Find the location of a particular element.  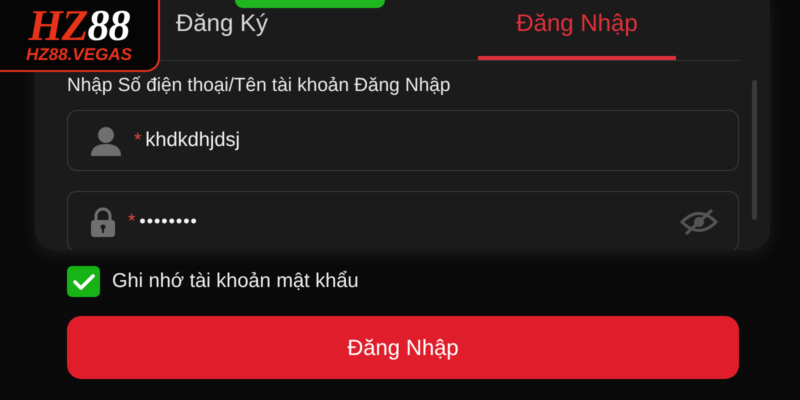

tab: Đăng Ký is located at coordinates (222, 30).